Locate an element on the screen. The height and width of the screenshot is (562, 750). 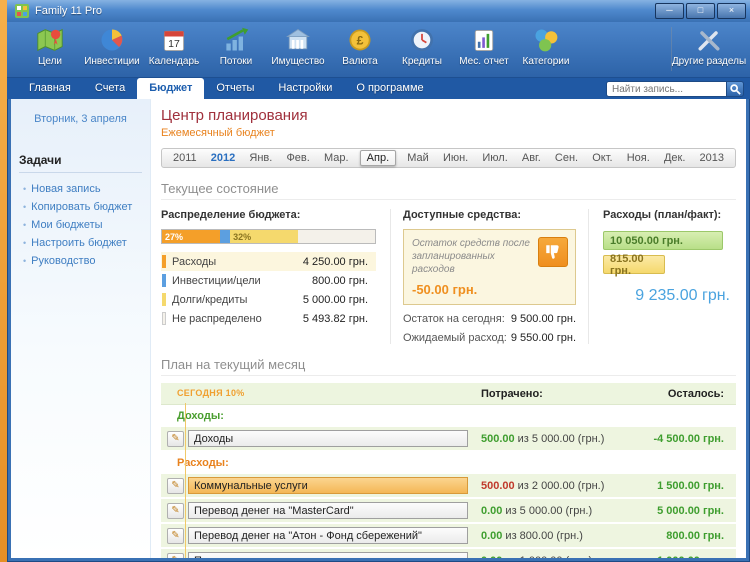
tasks-header: Задачи is located at coordinates (80, 163).